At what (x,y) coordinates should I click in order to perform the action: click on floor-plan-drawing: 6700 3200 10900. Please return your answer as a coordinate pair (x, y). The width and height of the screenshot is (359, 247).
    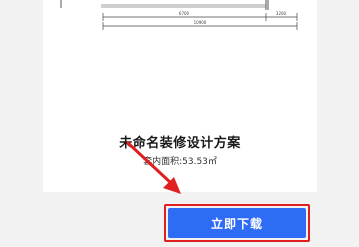
    Looking at the image, I should click on (179, 15).